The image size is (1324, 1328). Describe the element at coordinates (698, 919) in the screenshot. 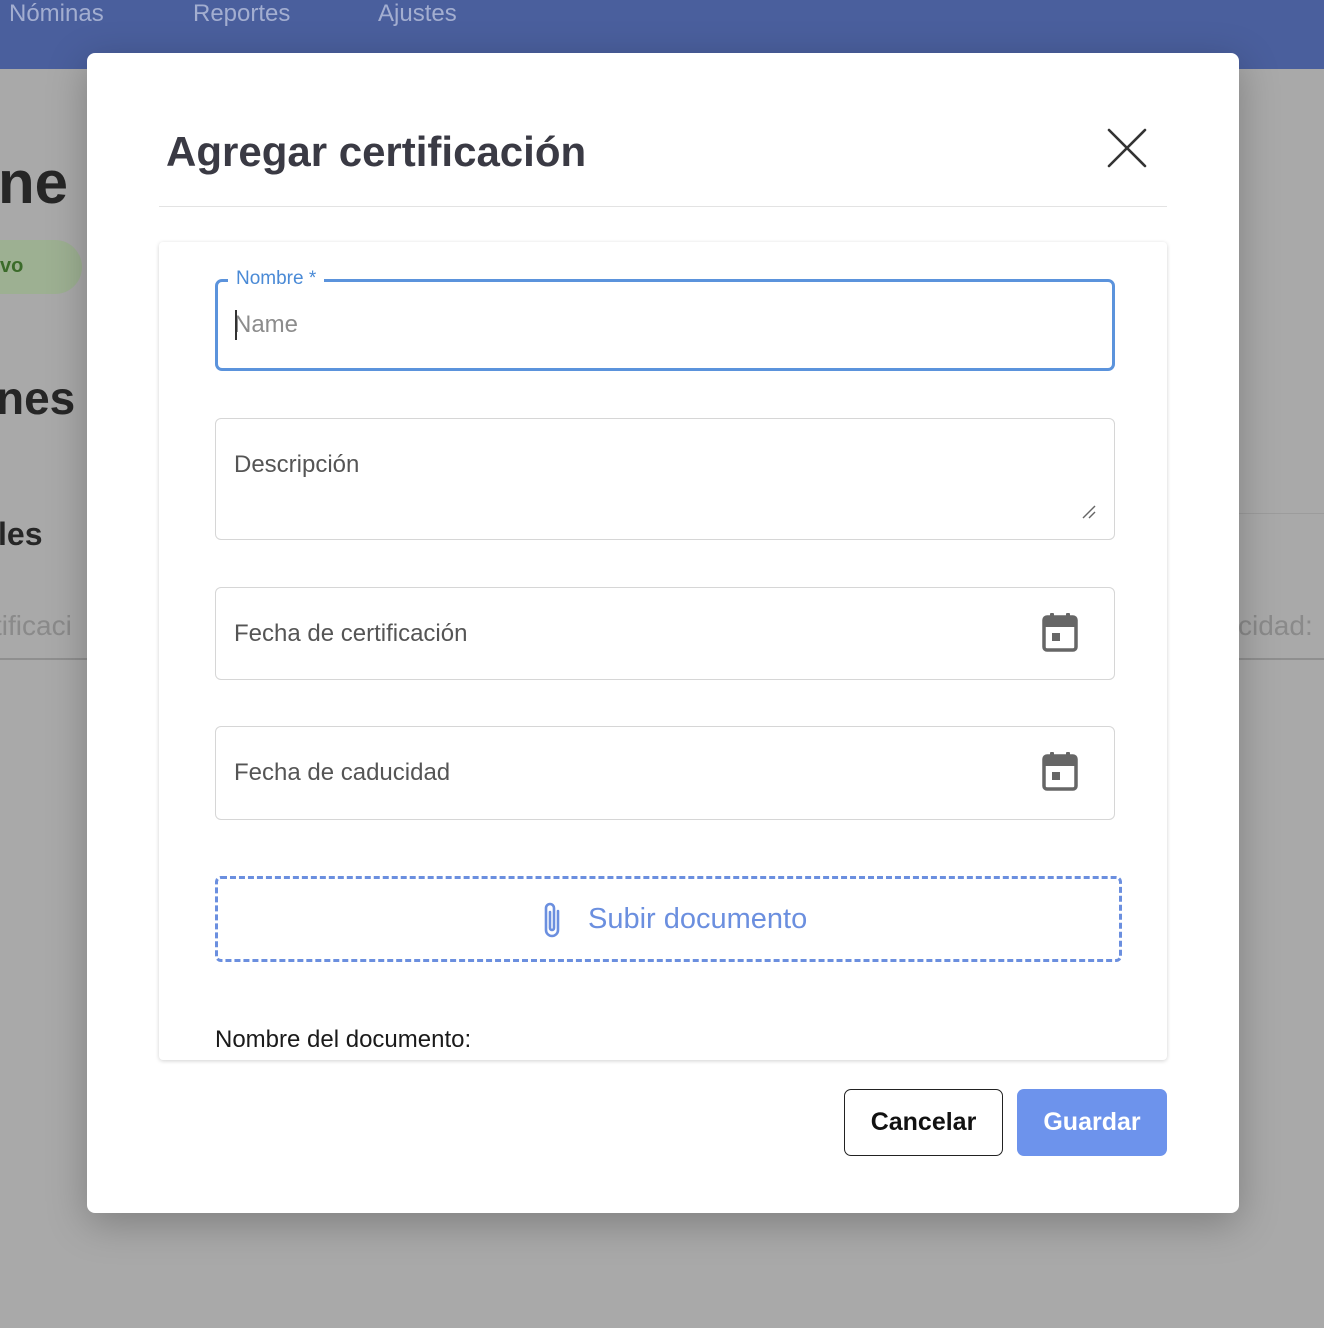

I see `upload-document-label: Subir documento` at that location.